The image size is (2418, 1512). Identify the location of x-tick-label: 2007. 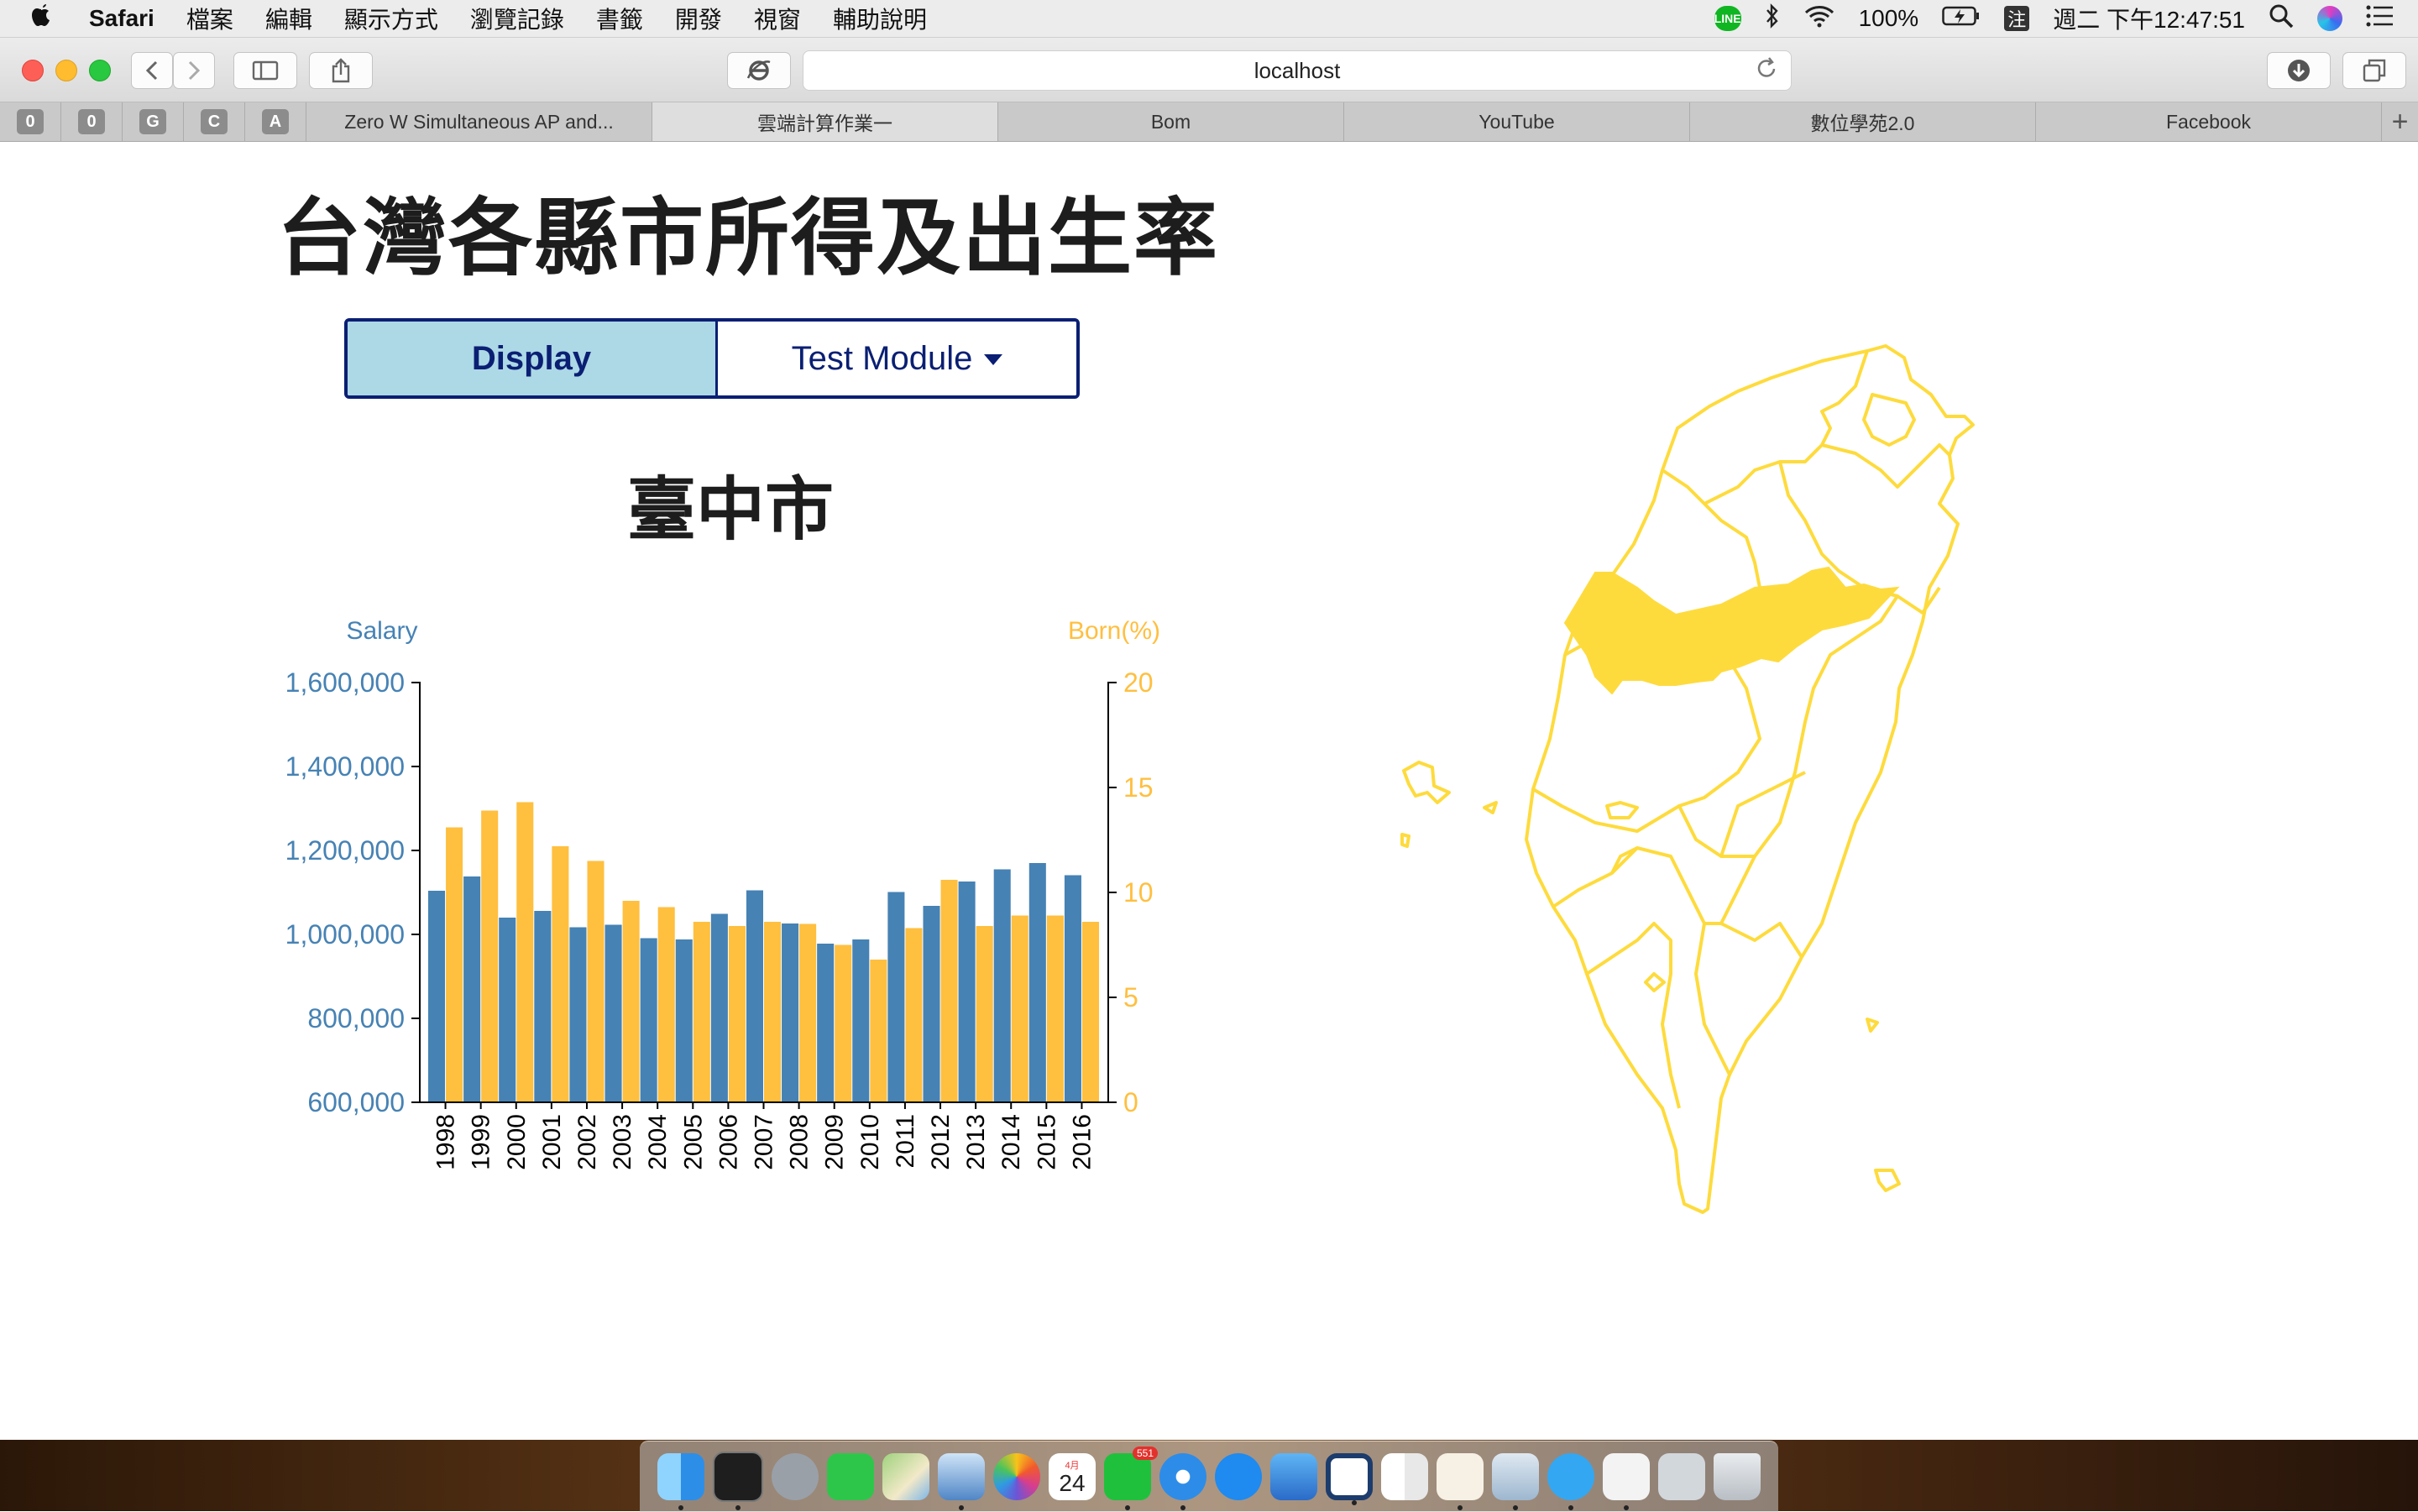
(764, 1142).